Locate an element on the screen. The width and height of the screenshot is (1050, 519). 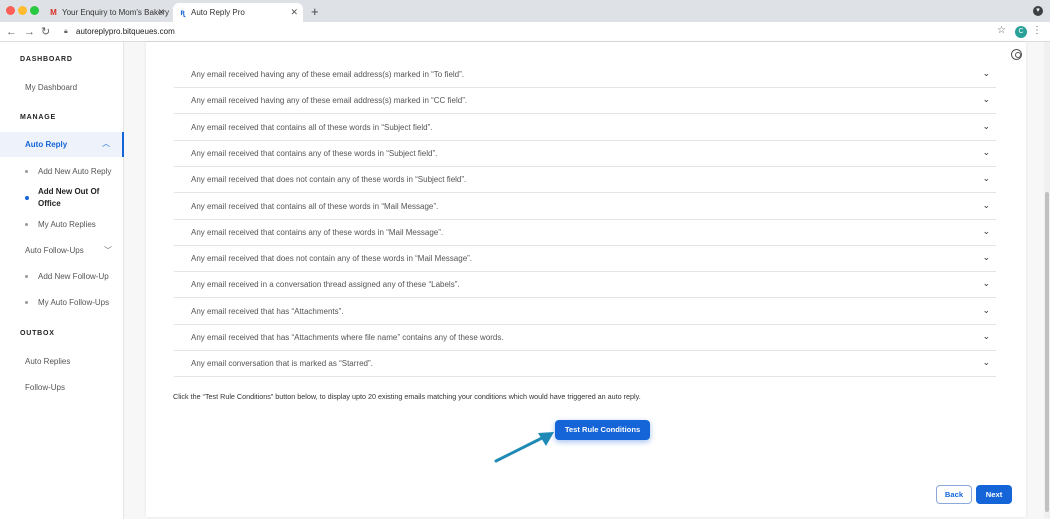
tab-title: Your Enquiry to Mom's Bakery is located at coordinates (116, 12).